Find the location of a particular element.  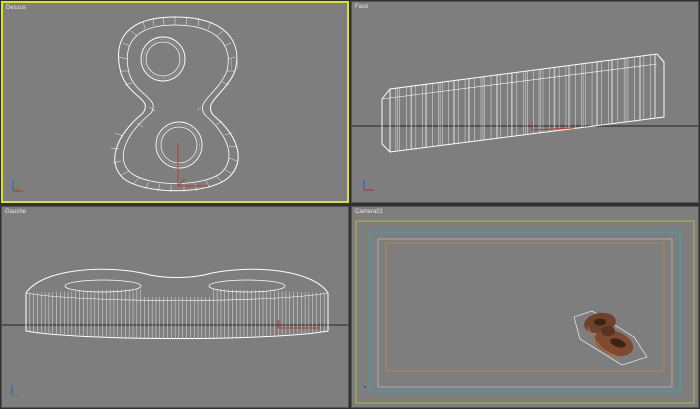

eight-upper-hole is located at coordinates (163, 59).